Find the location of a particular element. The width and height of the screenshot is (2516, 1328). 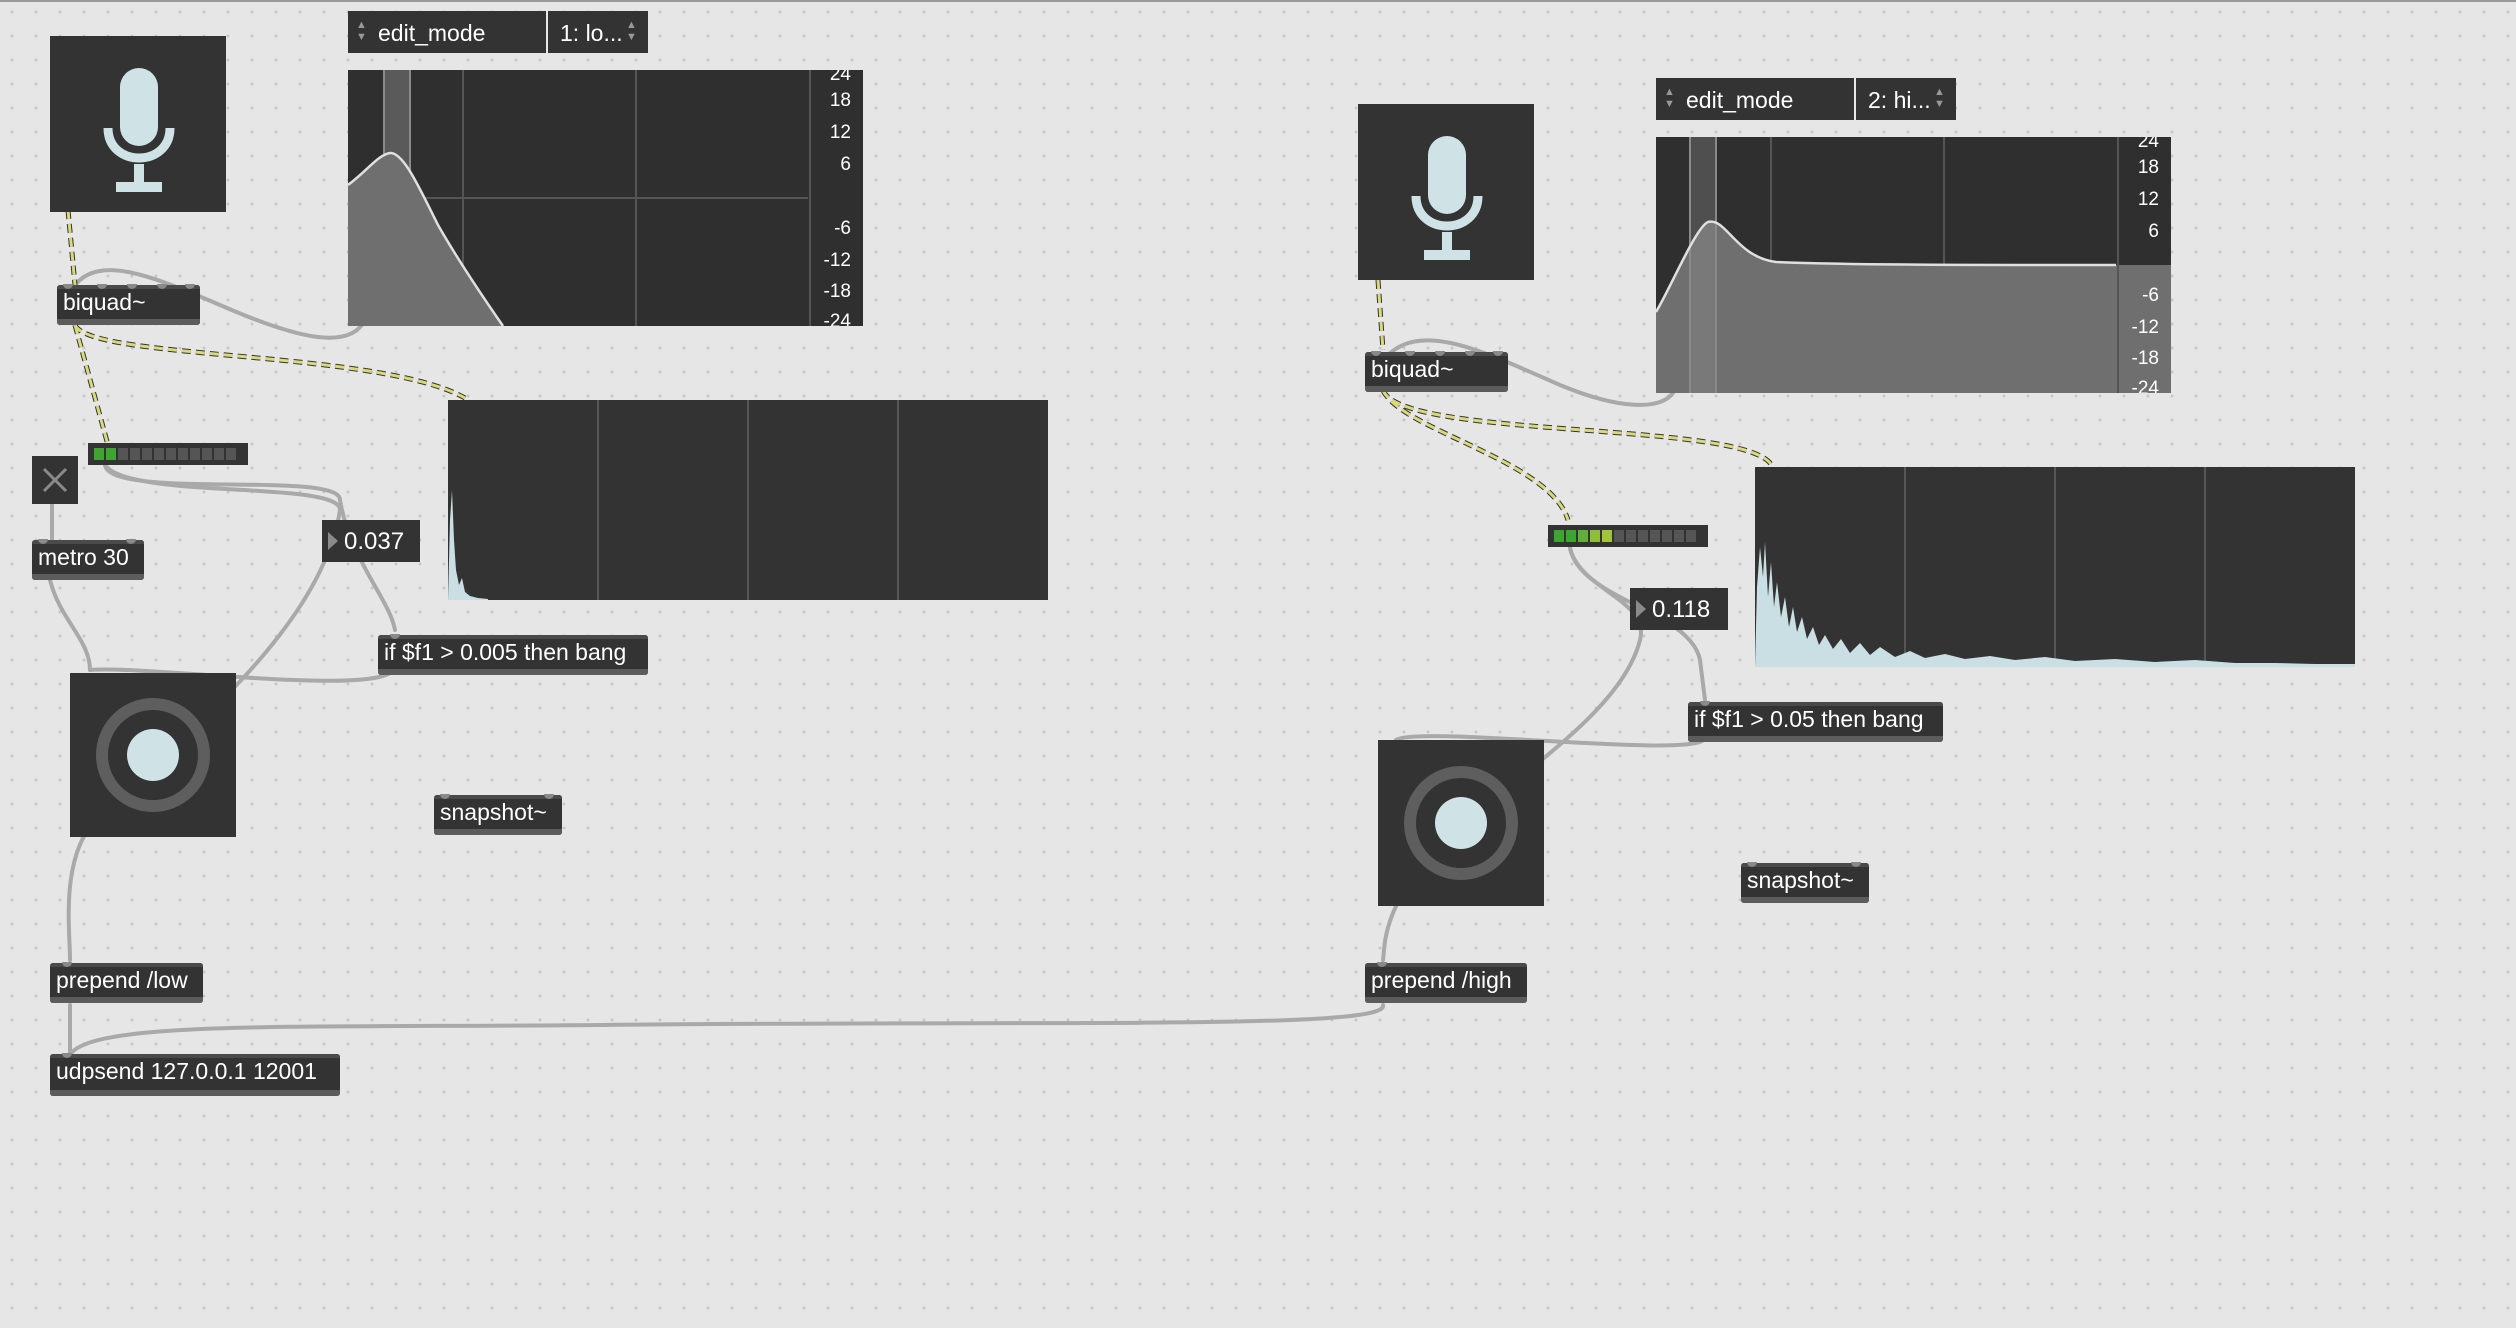

filter-mode-menu-left: 1: lo... ▲ ▼ is located at coordinates (598, 32).